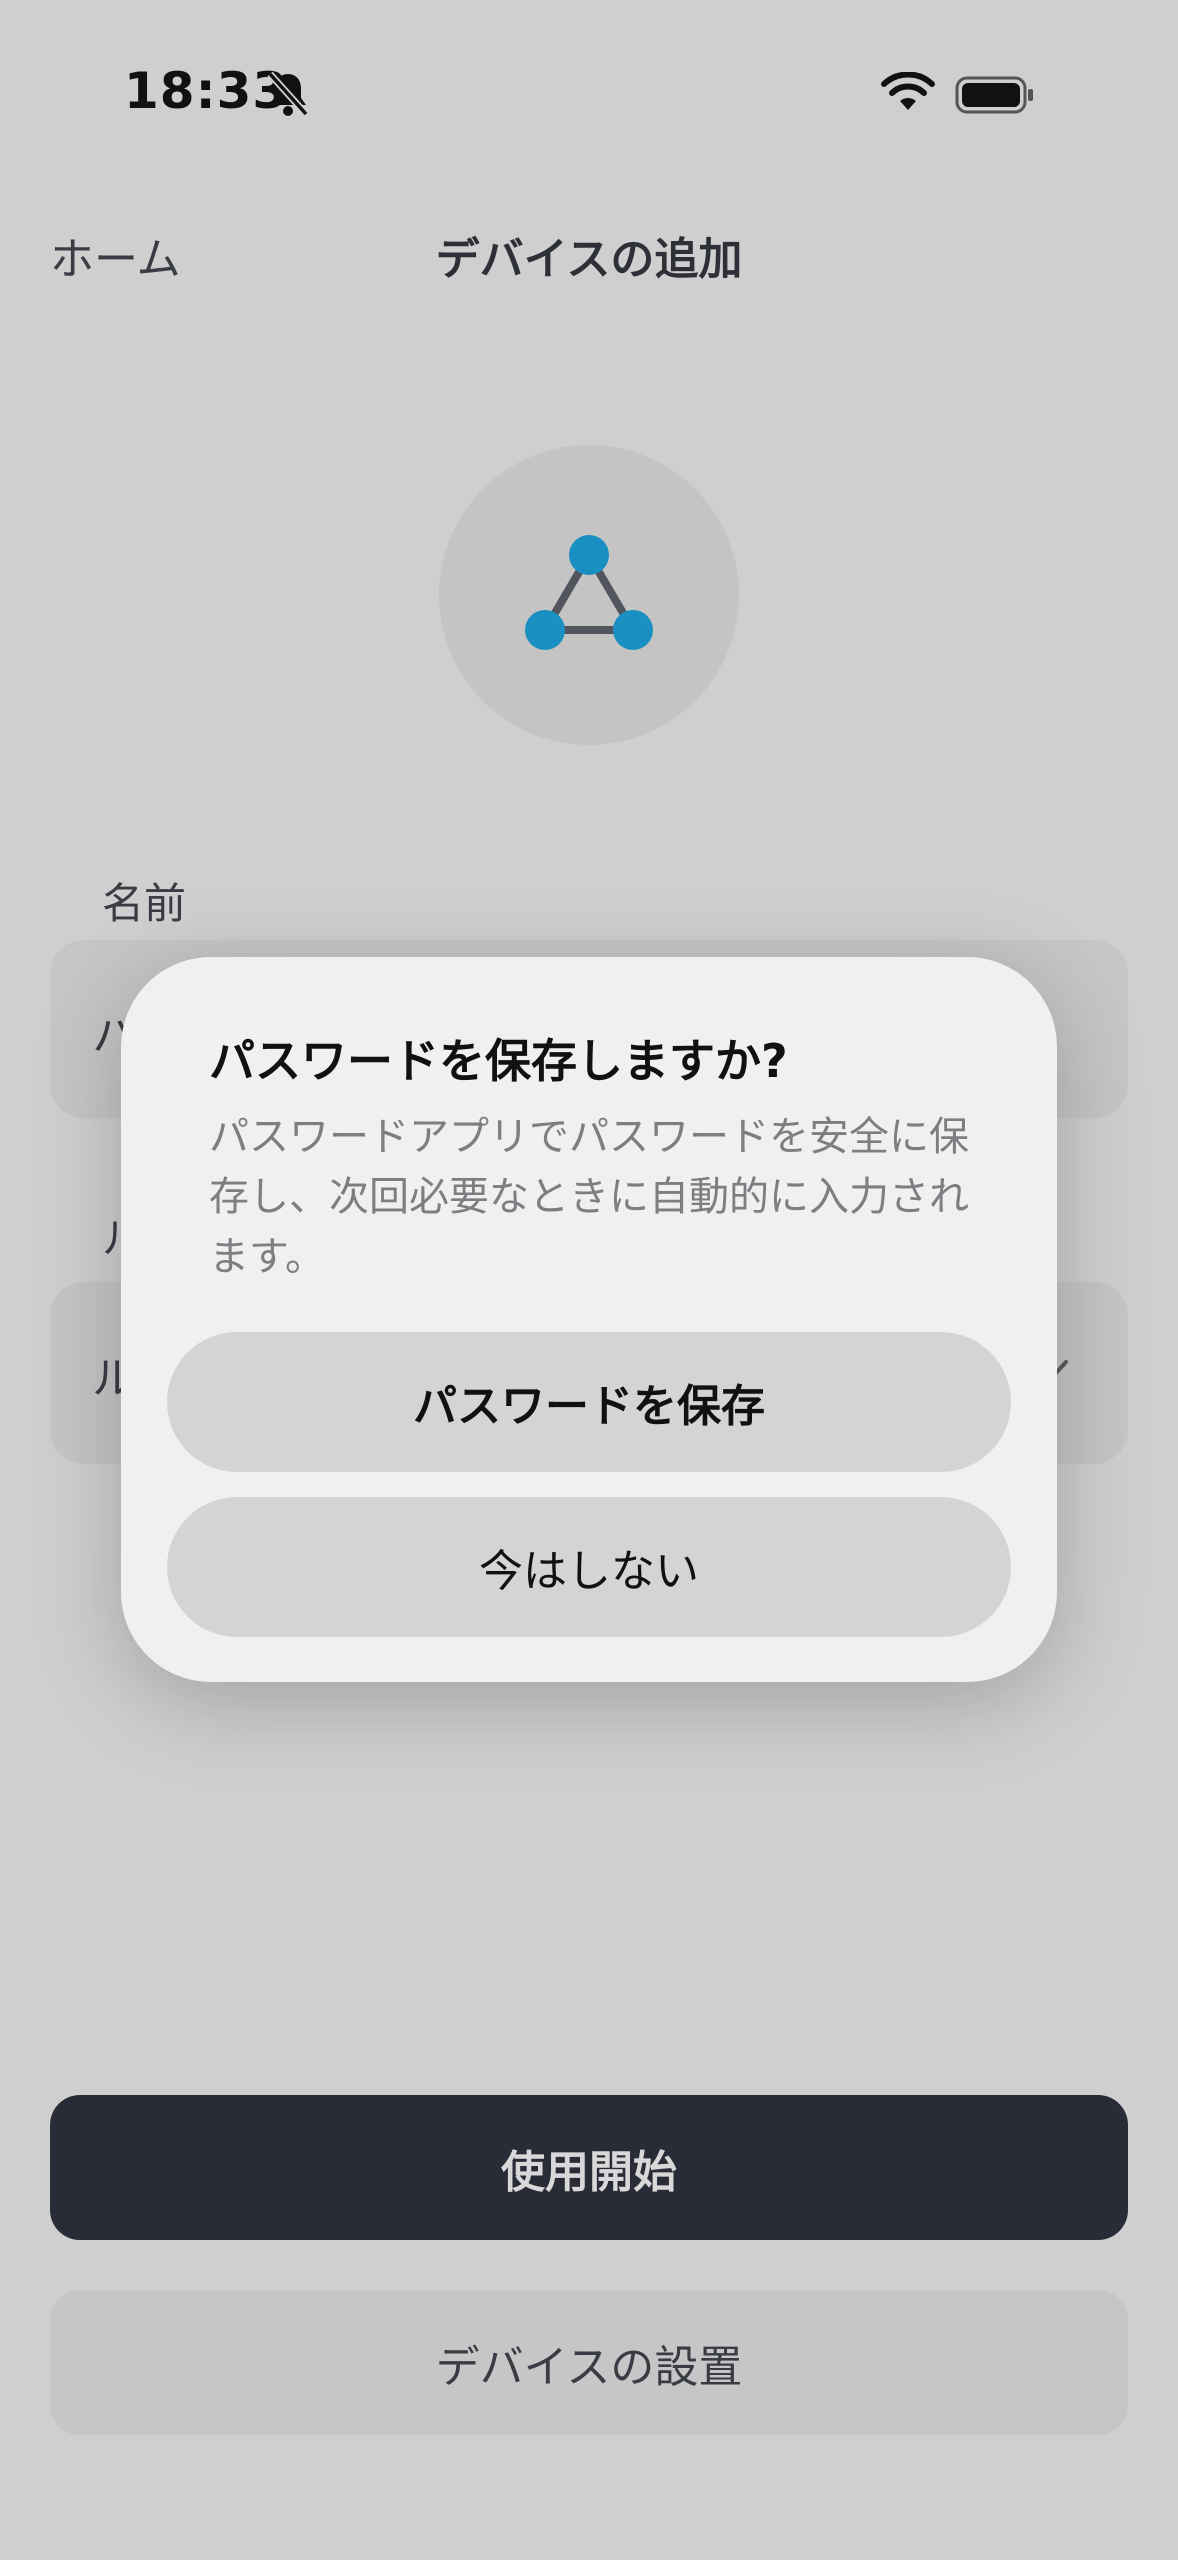  I want to click on device-setup-button: デバイスの設置, so click(589, 2362).